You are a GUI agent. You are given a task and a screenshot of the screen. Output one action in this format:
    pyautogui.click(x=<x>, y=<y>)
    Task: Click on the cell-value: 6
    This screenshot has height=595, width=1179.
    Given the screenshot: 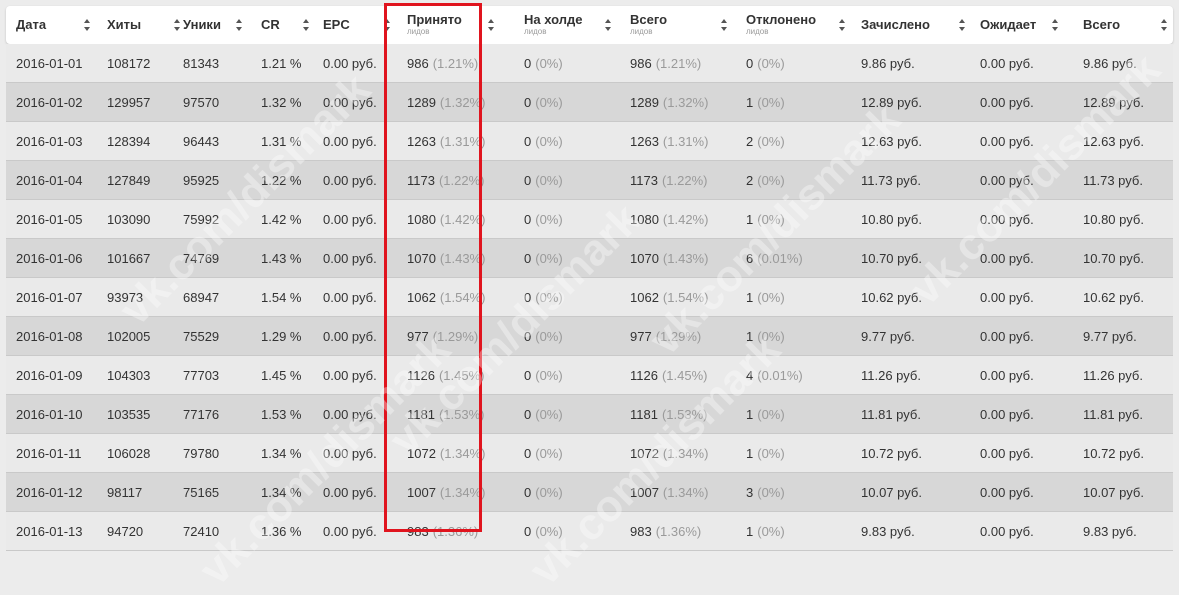 What is the action you would take?
    pyautogui.click(x=750, y=258)
    